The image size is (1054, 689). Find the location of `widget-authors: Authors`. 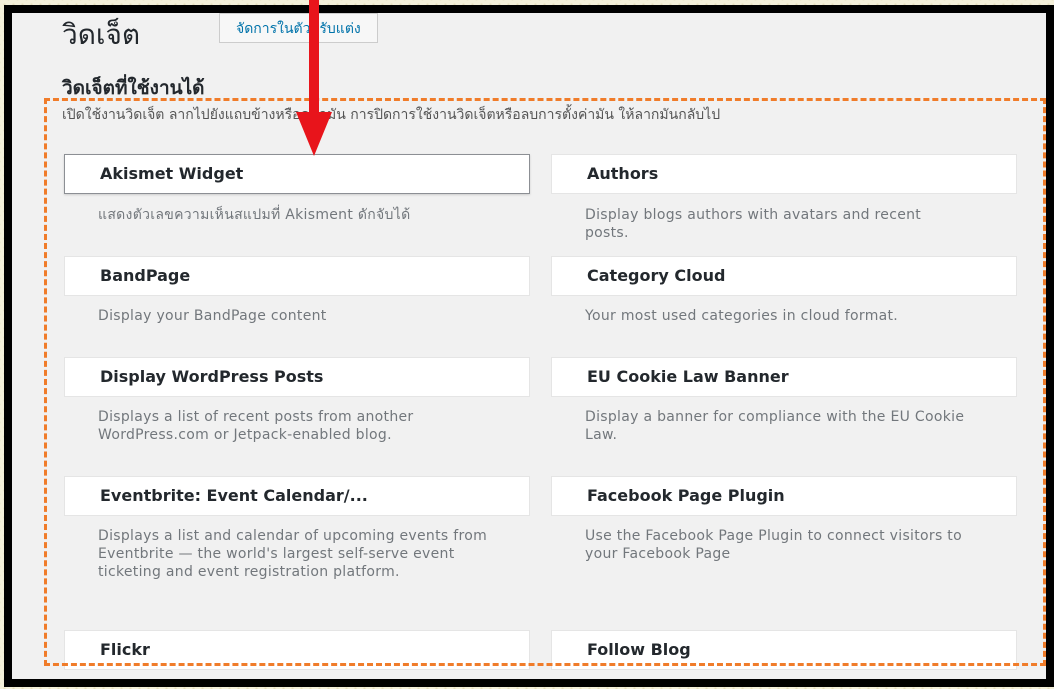

widget-authors: Authors is located at coordinates (784, 174).